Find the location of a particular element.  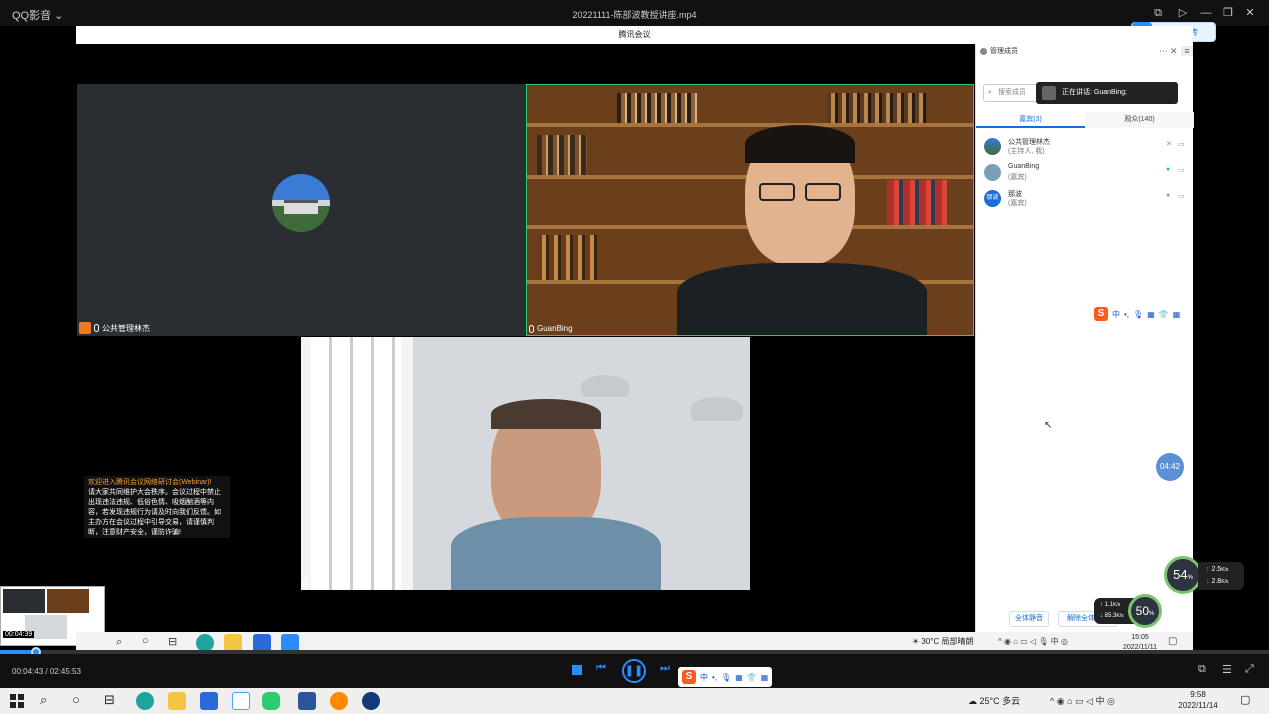

inner-tray-icons: ^ ◉ ⌂ ▭ ◁ 🎙 中 ◎ is located at coordinates (1033, 641).